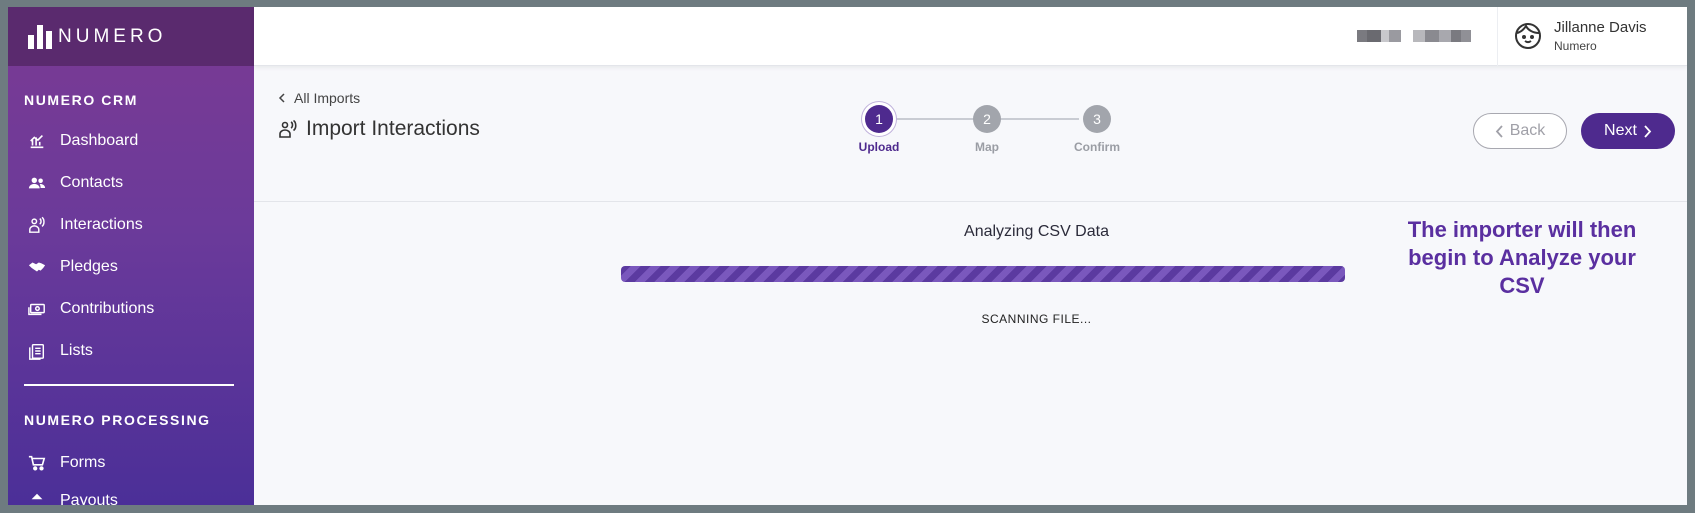  What do you see at coordinates (37, 351) in the screenshot?
I see `list-icon` at bounding box center [37, 351].